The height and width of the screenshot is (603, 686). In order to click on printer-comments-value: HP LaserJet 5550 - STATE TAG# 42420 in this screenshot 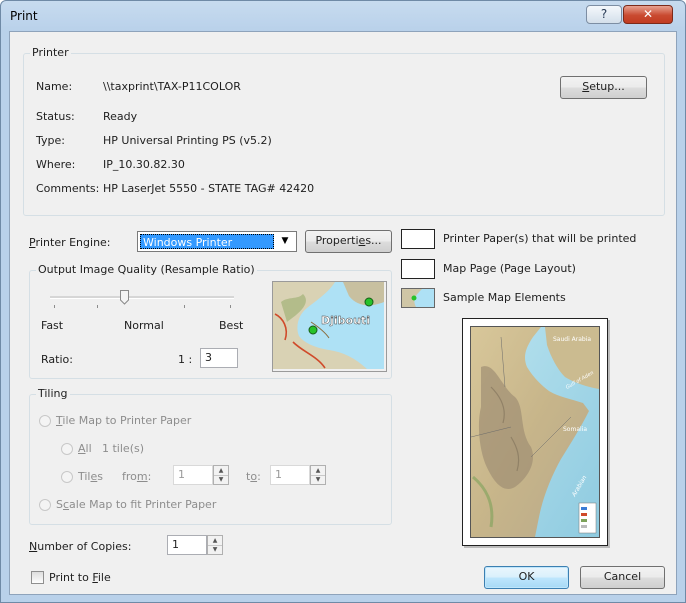, I will do `click(209, 188)`.